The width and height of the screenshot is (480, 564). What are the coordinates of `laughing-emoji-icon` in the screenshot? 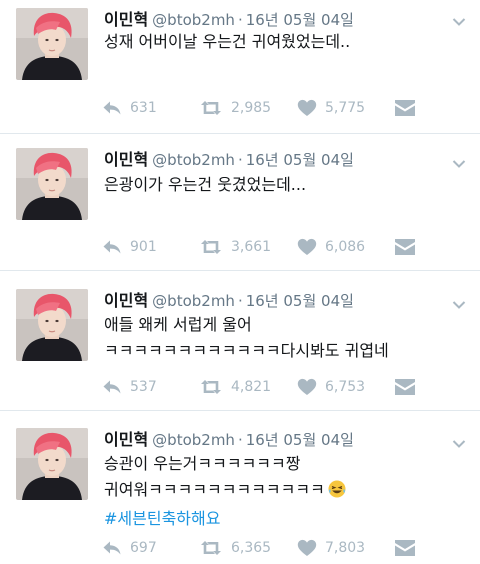 It's located at (337, 493).